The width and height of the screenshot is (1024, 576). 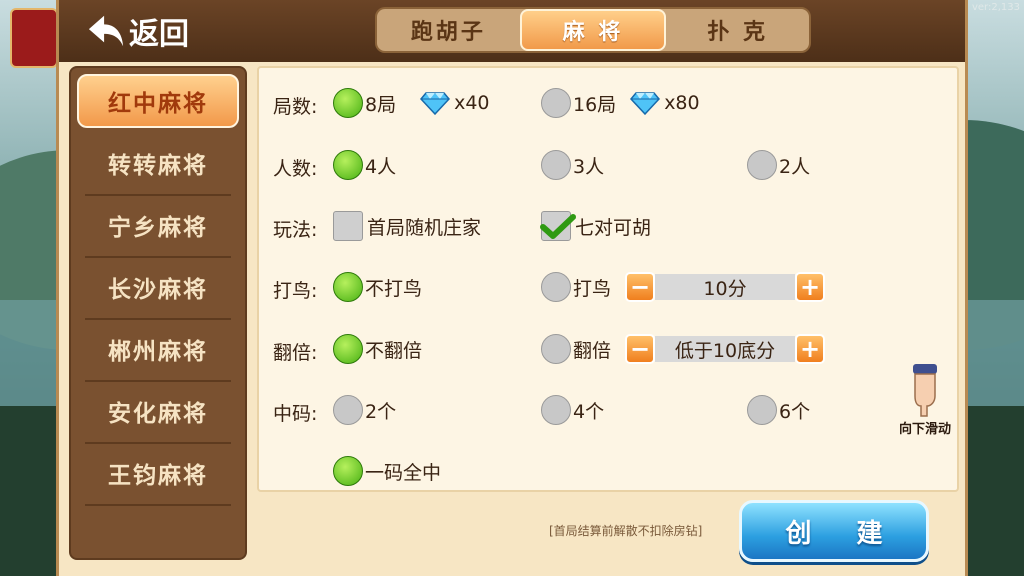 I want to click on rule-seven-pairs: 七对可胡, so click(x=595, y=226).